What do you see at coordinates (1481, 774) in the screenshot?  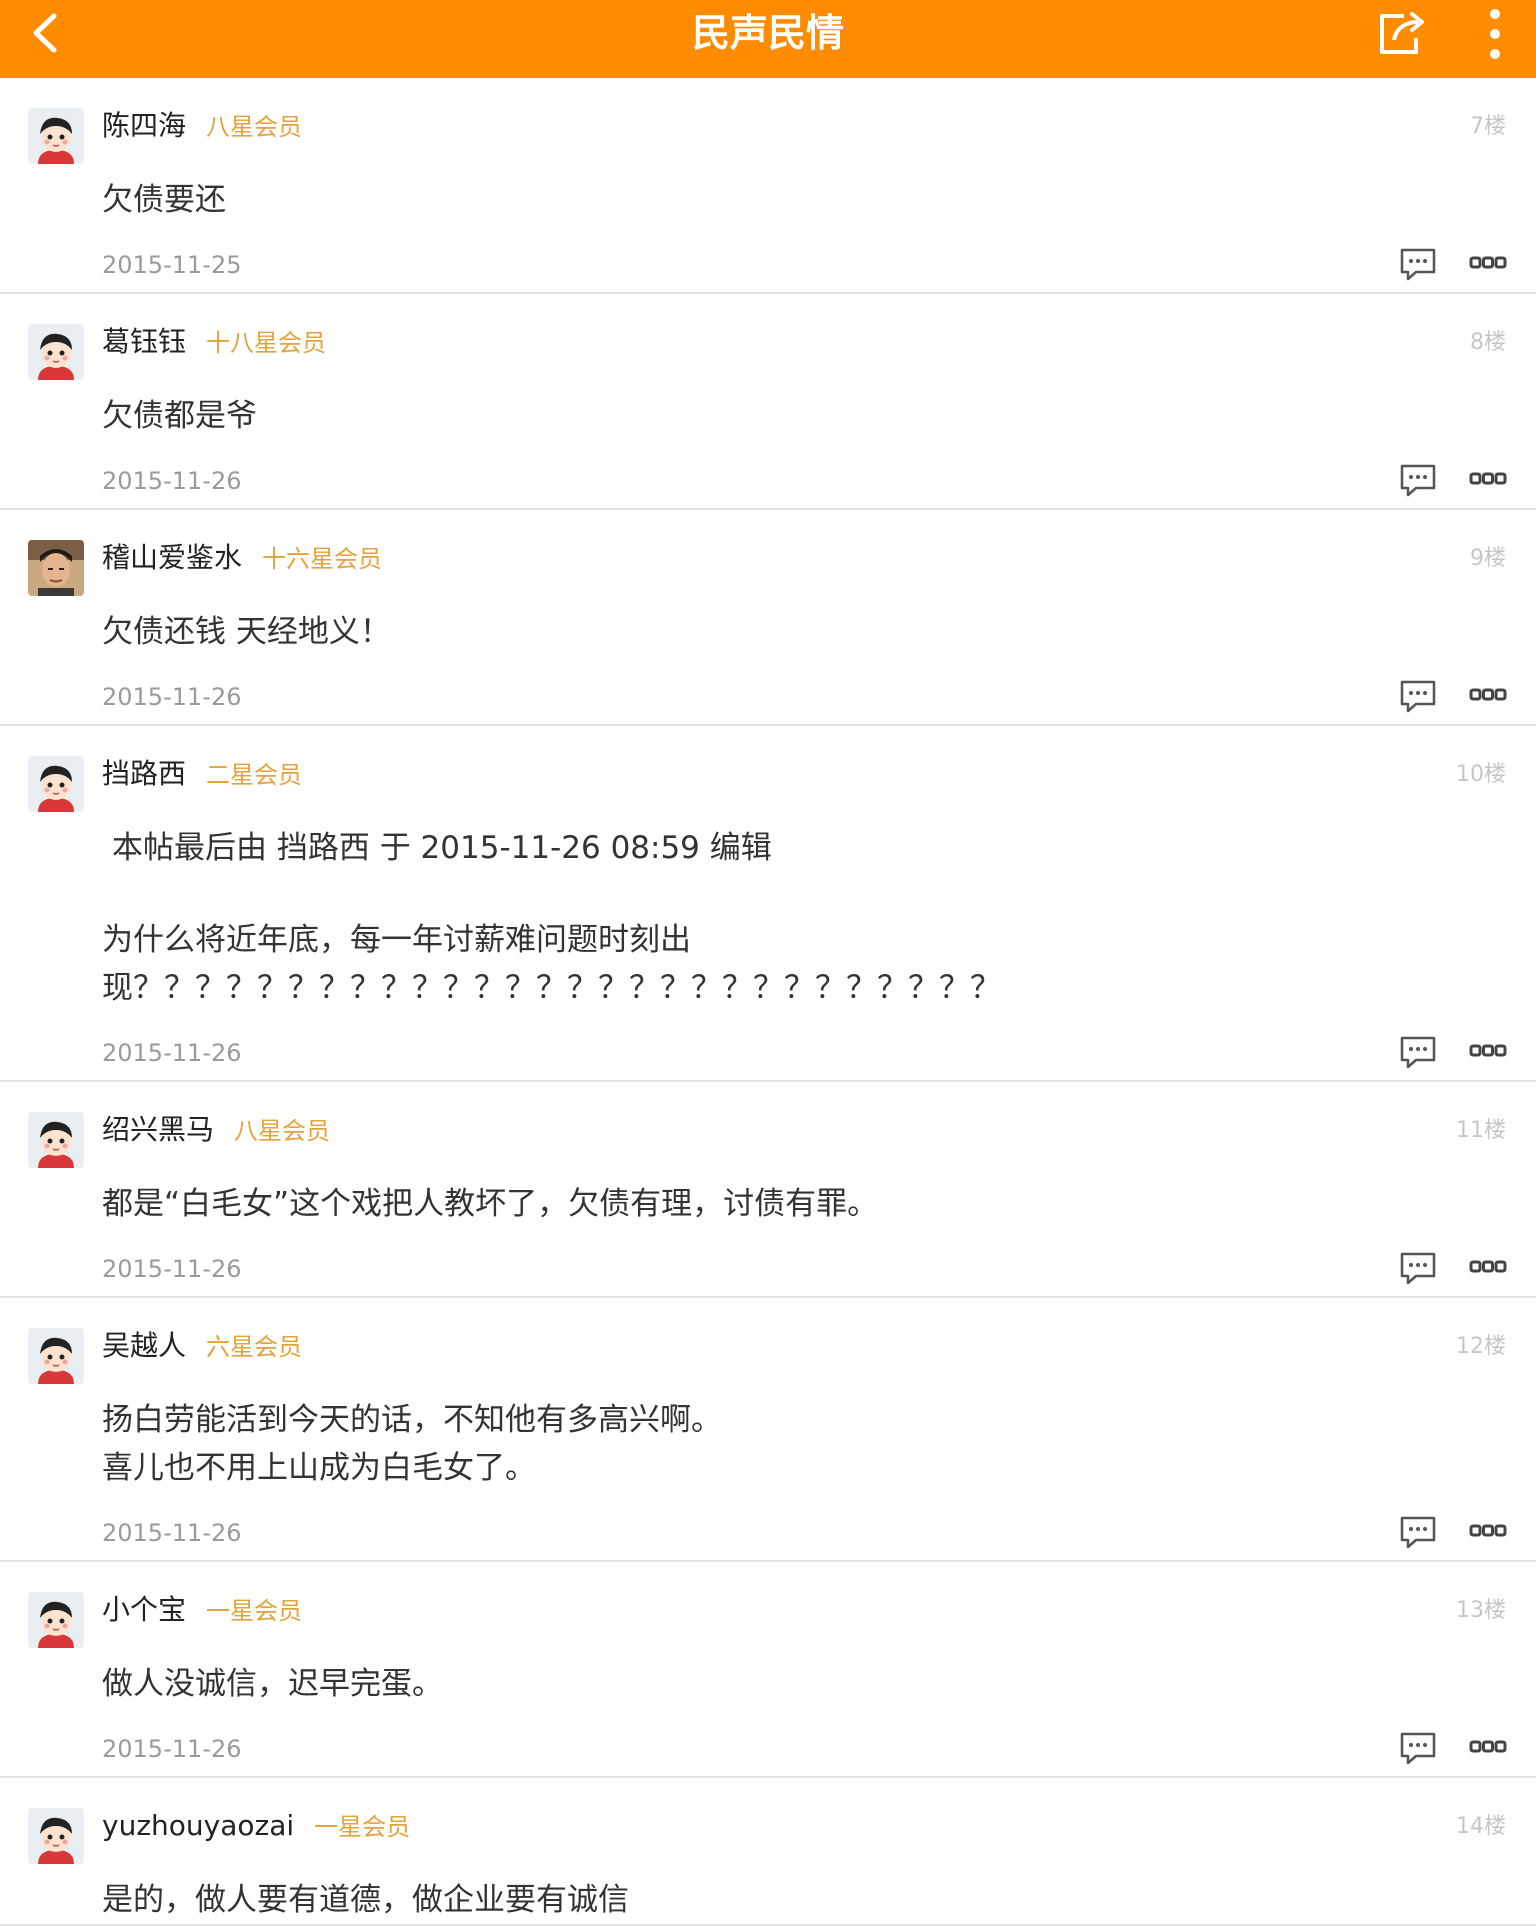 I see `floor-number: 10楼` at bounding box center [1481, 774].